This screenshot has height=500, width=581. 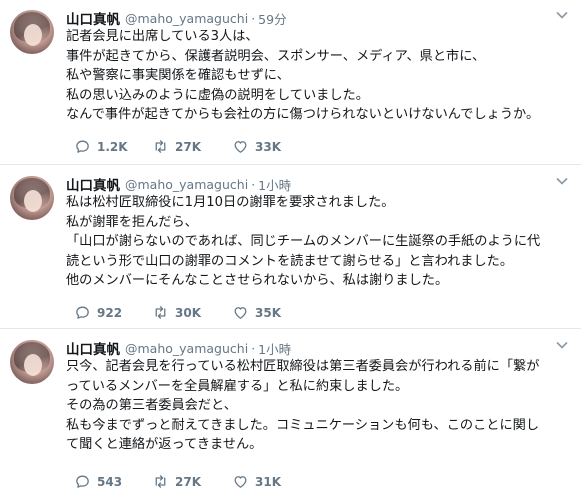 I want to click on tweet-text-line: 「山口が謝らないのであれば、同じチームのメンバーに生誕祭の手紙のように代, so click(x=303, y=241).